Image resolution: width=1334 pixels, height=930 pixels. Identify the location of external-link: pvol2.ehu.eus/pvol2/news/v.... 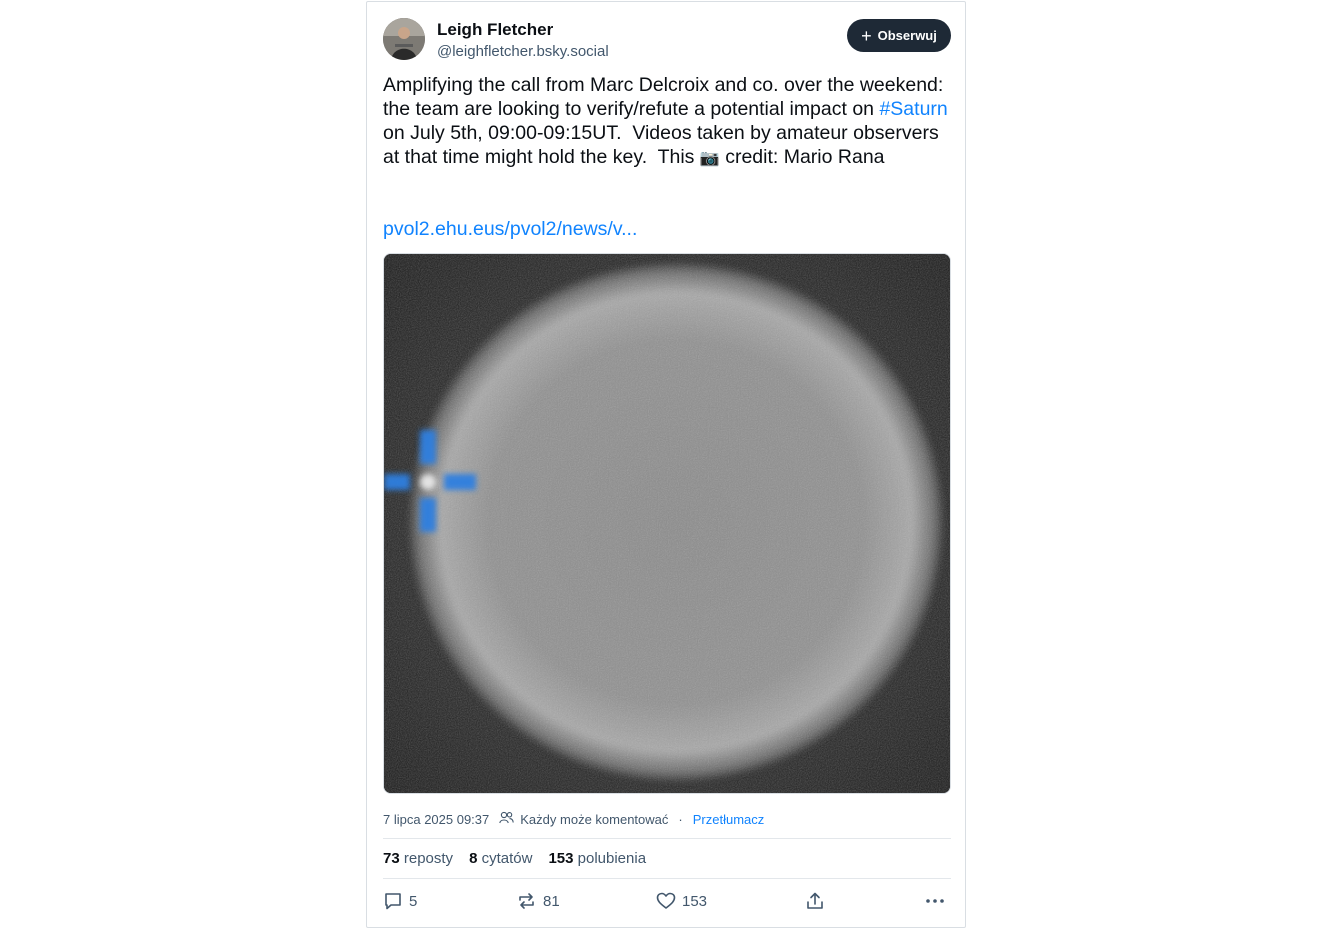
(510, 229).